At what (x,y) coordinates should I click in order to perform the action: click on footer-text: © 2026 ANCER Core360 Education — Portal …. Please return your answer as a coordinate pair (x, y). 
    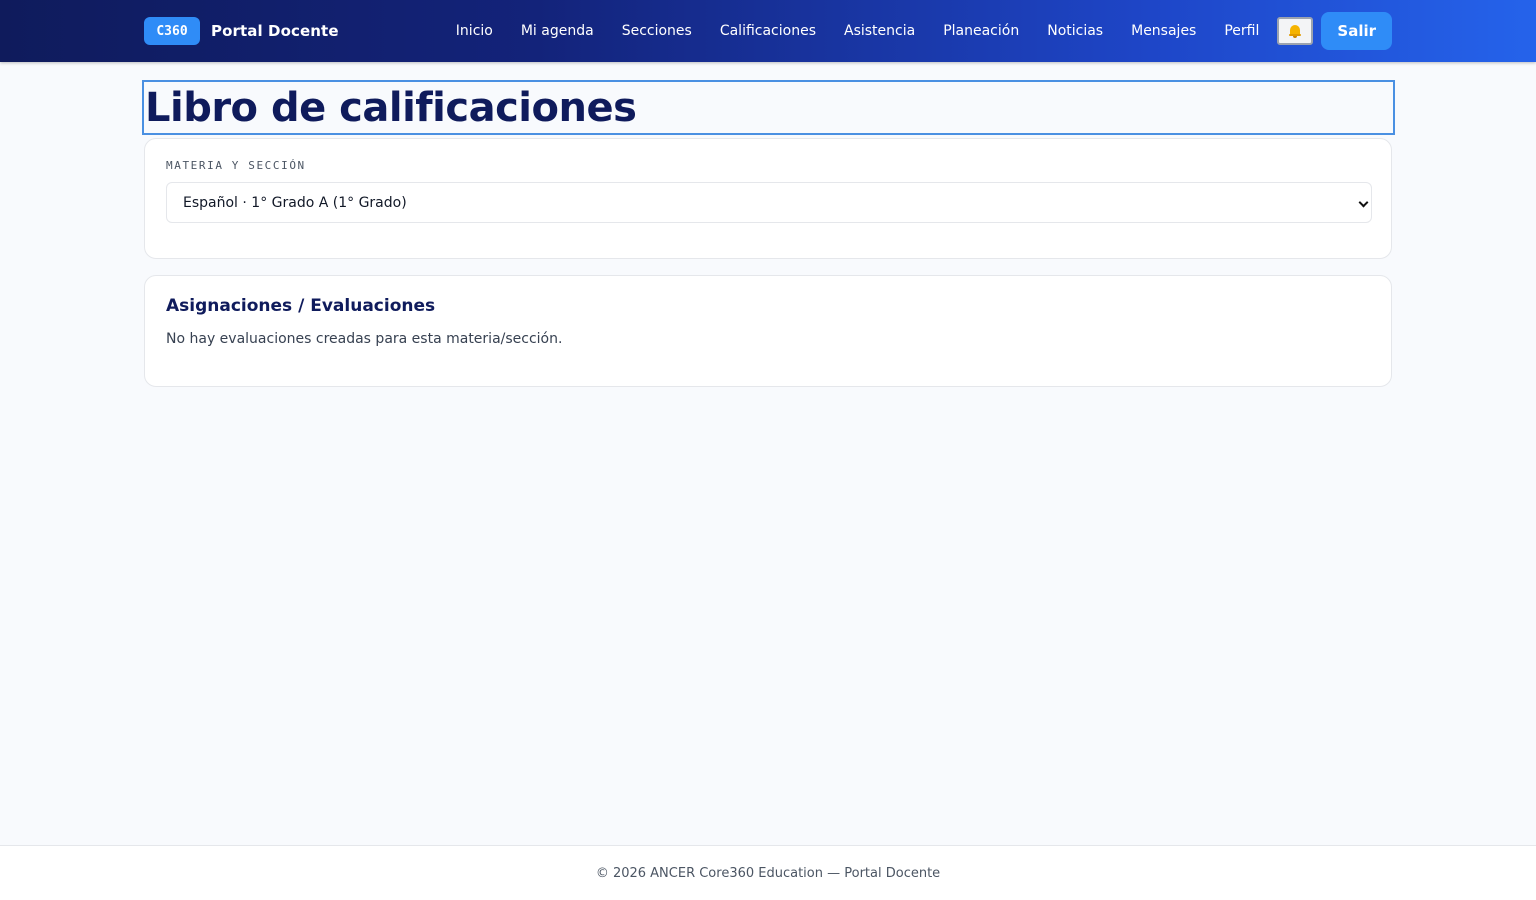
    Looking at the image, I should click on (768, 873).